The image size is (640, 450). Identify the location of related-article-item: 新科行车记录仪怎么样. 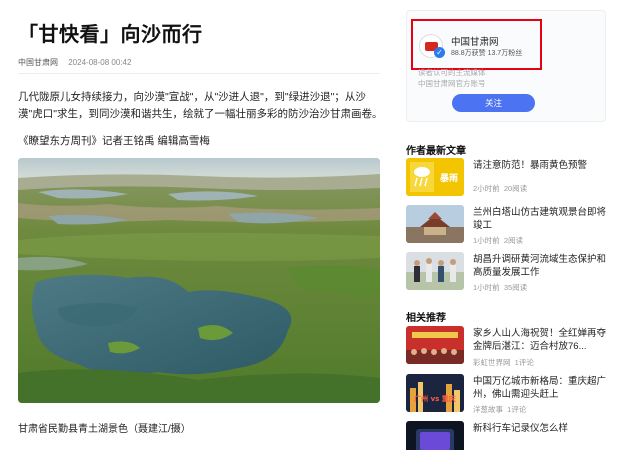
(506, 435).